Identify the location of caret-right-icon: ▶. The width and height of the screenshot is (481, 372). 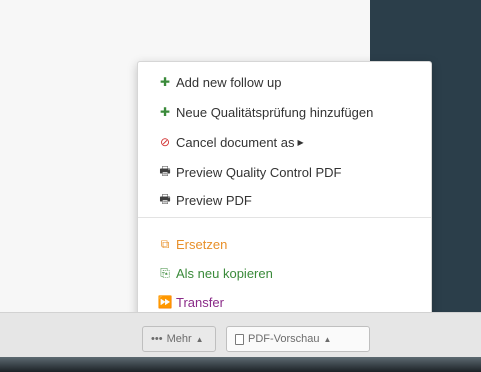
(300, 142).